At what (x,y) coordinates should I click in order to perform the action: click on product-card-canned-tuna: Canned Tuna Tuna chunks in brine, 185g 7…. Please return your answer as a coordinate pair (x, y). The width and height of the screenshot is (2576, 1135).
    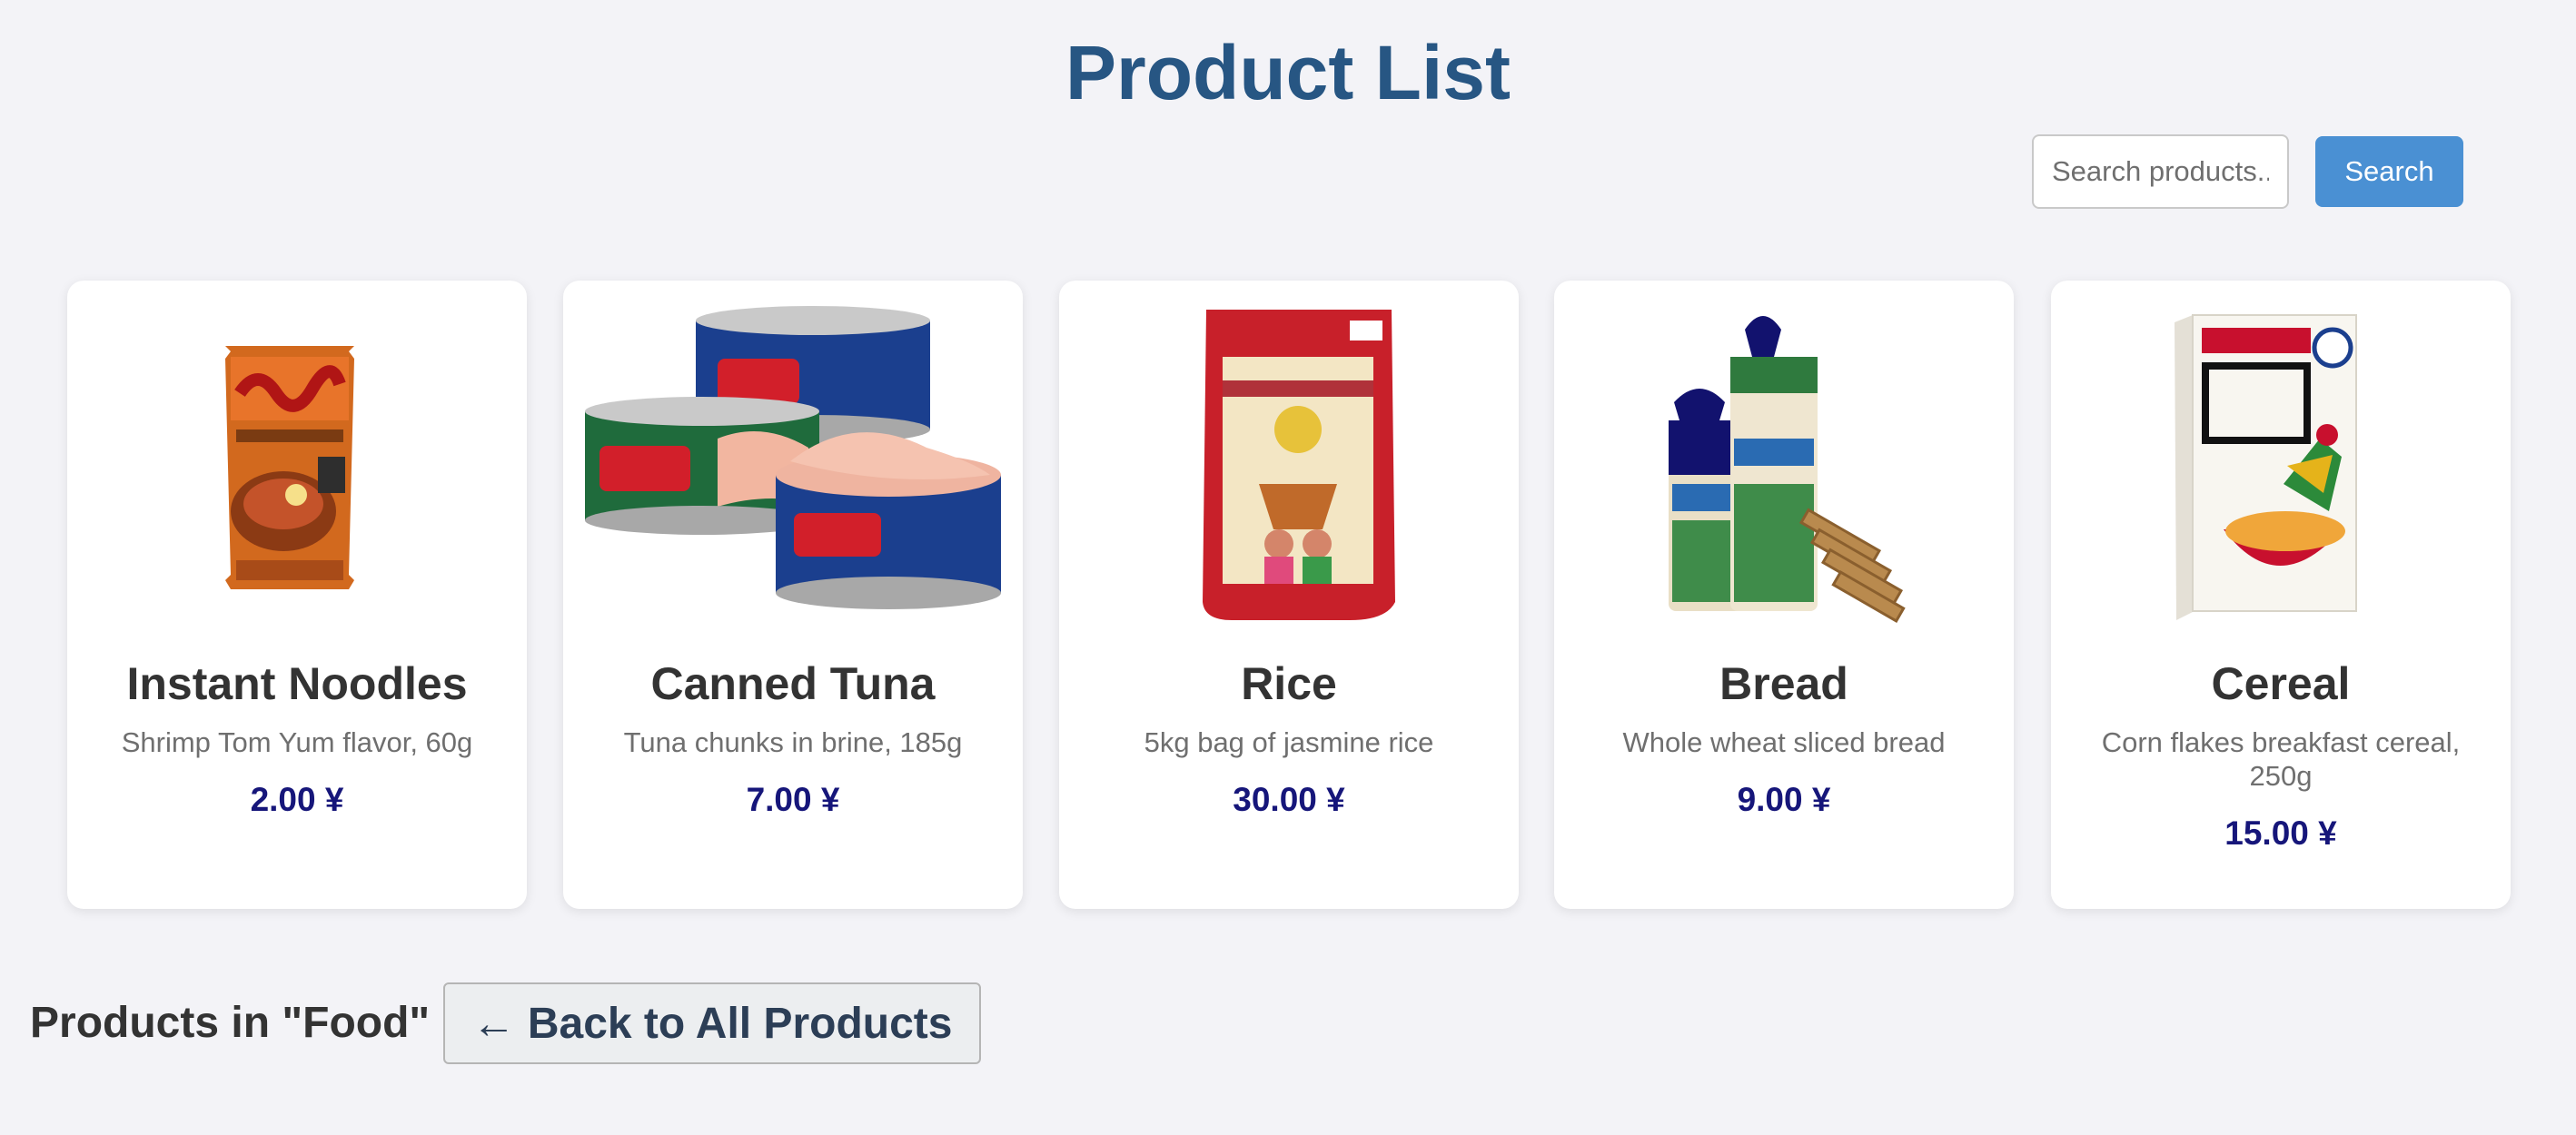
    Looking at the image, I should click on (793, 595).